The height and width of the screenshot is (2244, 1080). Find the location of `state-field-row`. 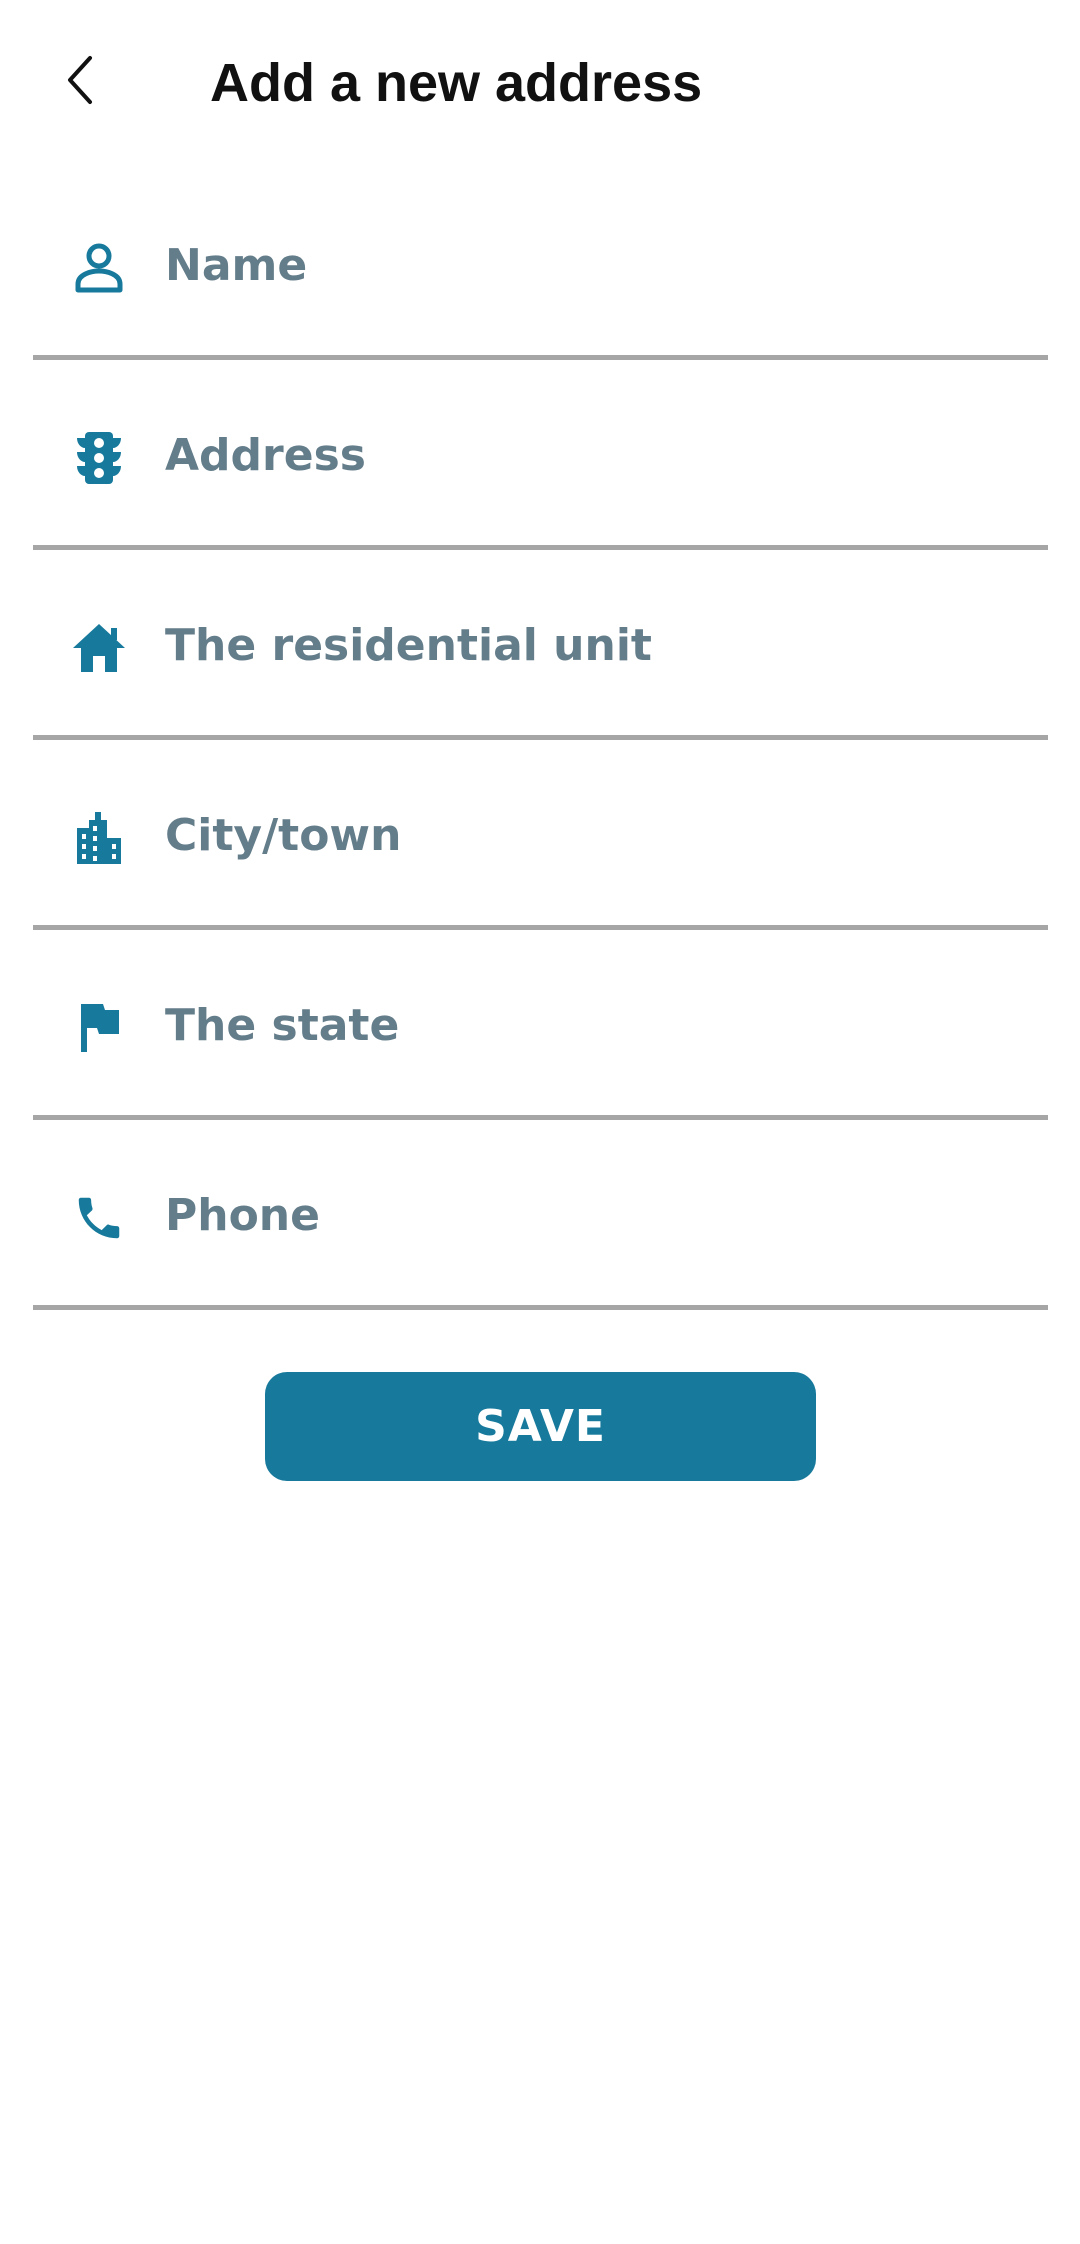

state-field-row is located at coordinates (540, 1025).